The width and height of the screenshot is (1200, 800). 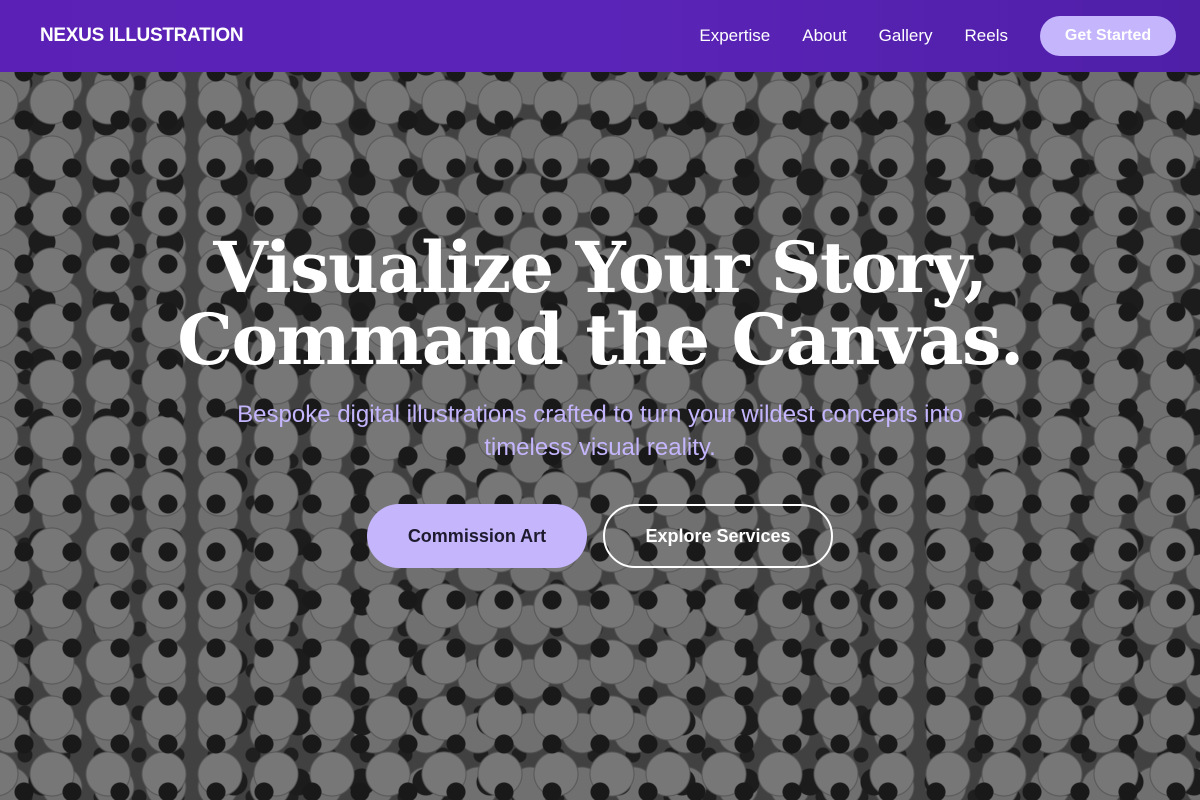 I want to click on get-started-button: Get Started, so click(x=1108, y=36).